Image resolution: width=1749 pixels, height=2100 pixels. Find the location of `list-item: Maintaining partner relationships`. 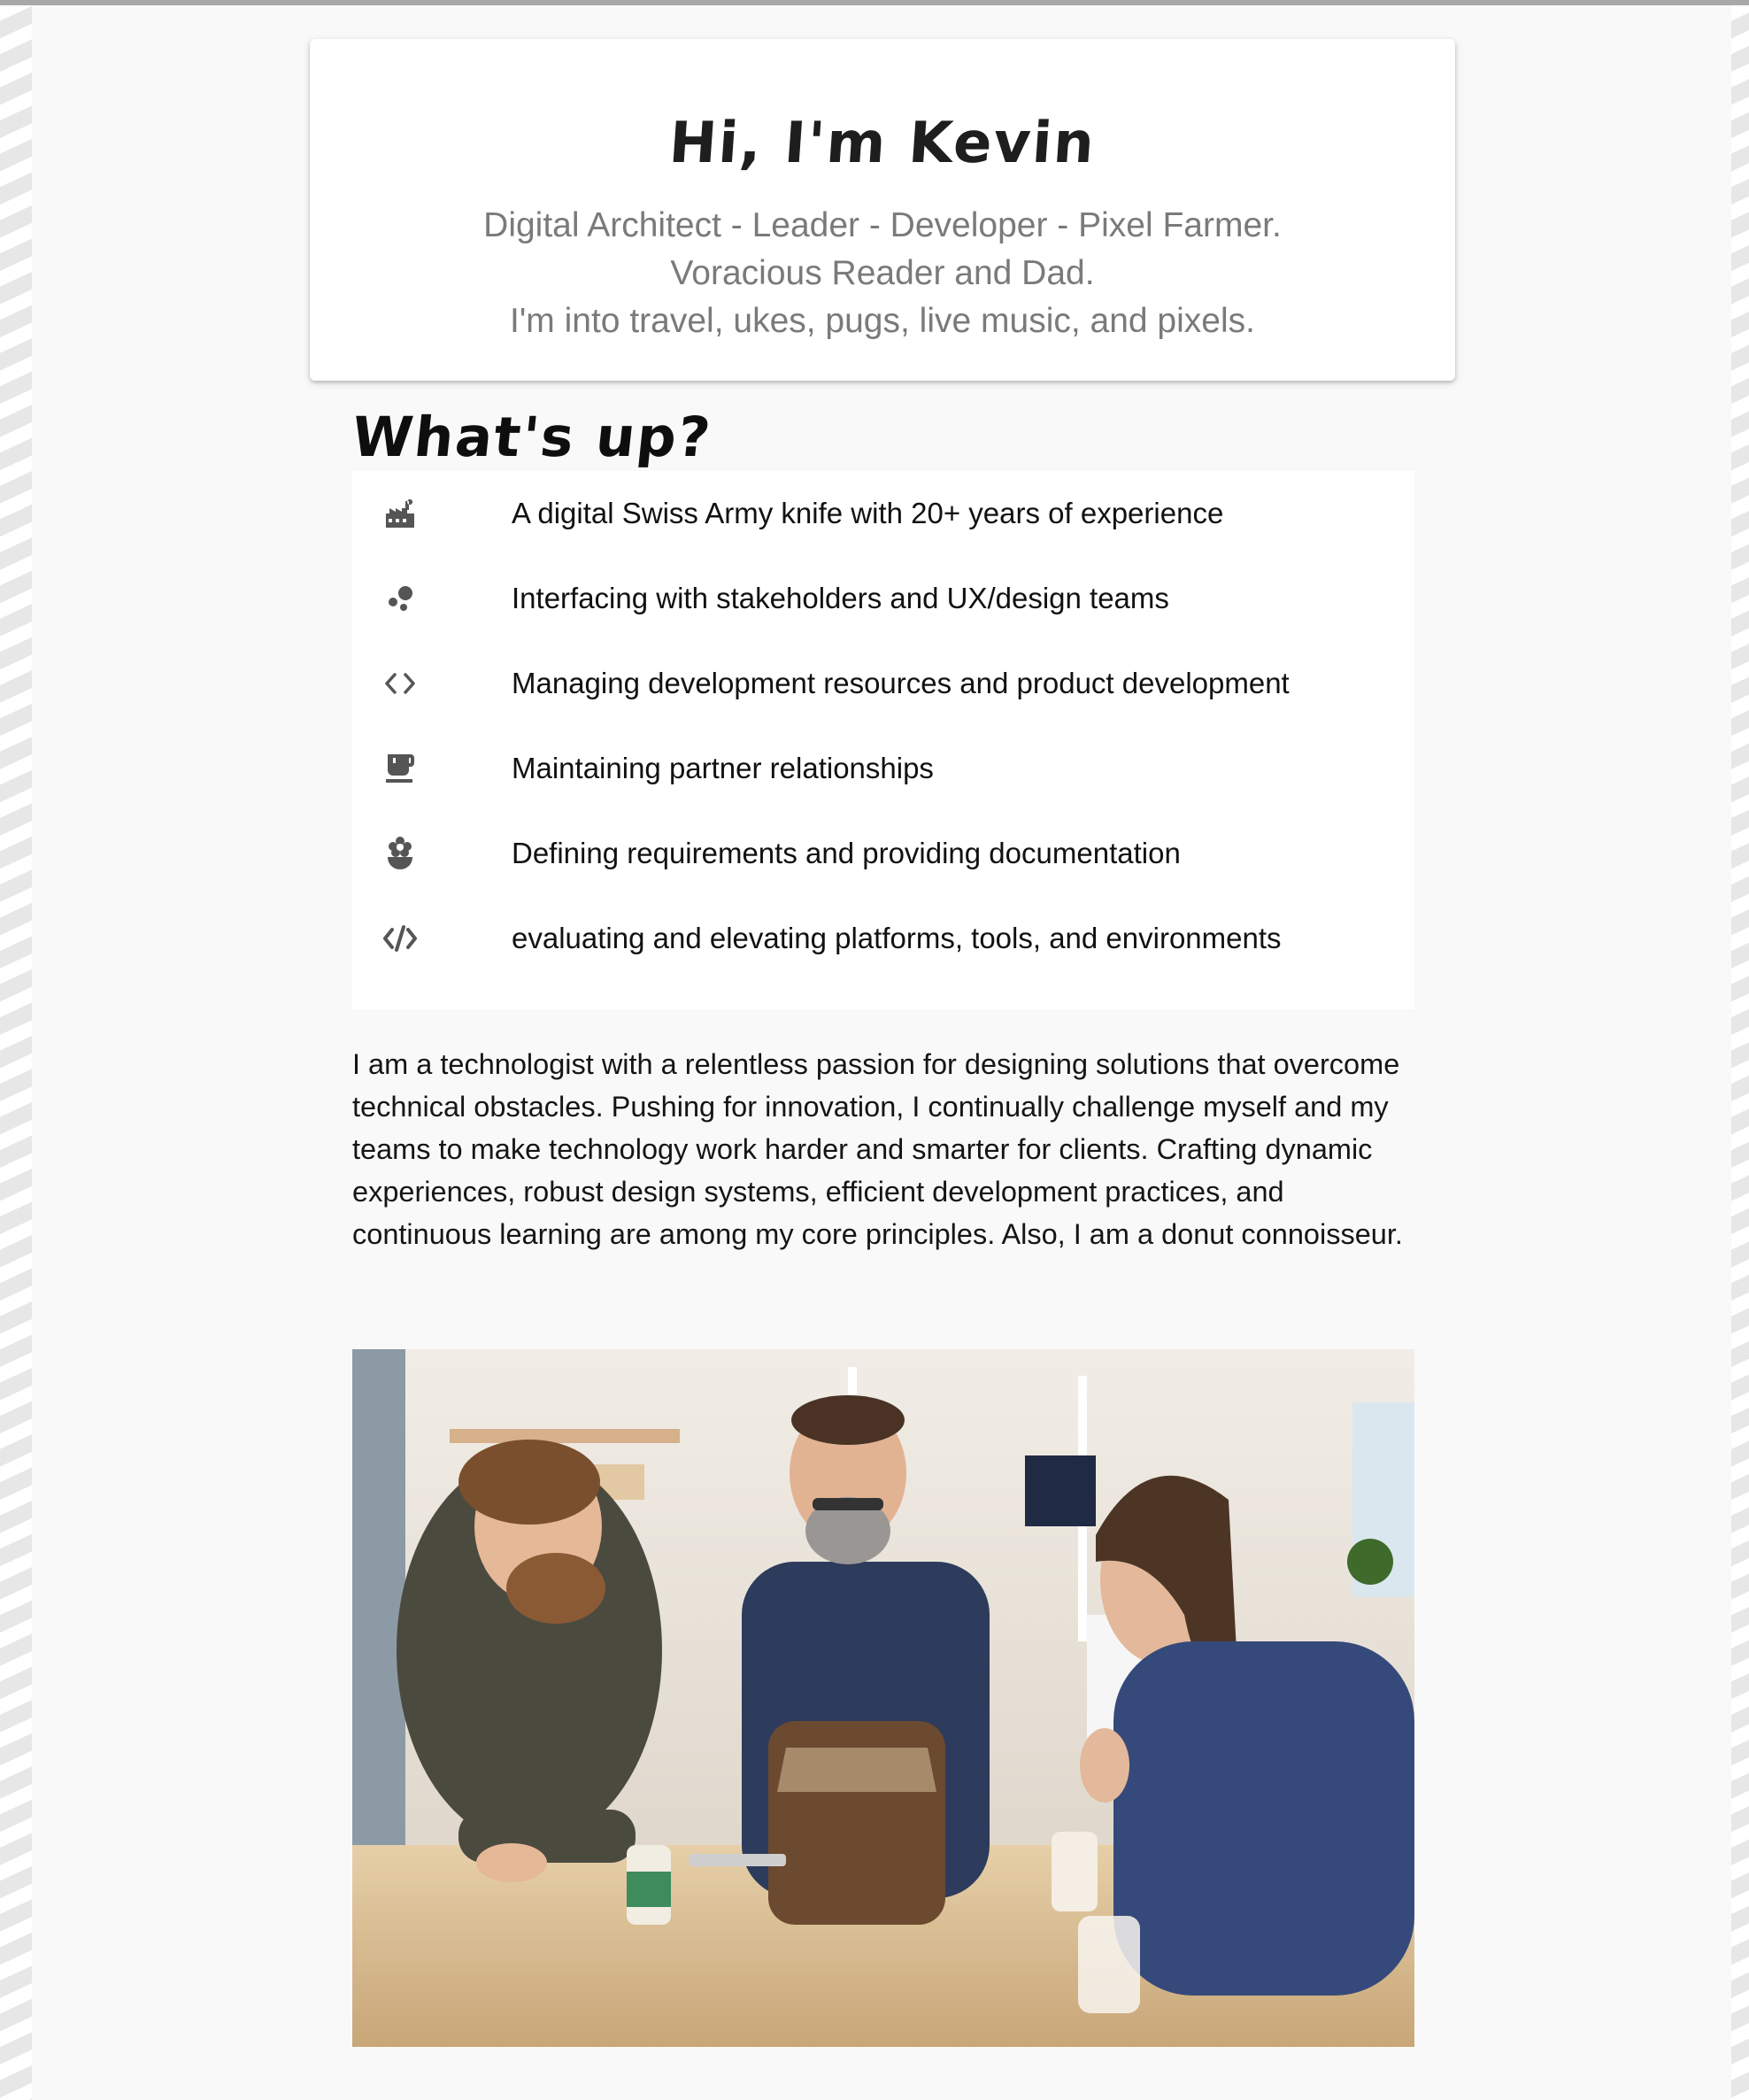

list-item: Maintaining partner relationships is located at coordinates (883, 768).